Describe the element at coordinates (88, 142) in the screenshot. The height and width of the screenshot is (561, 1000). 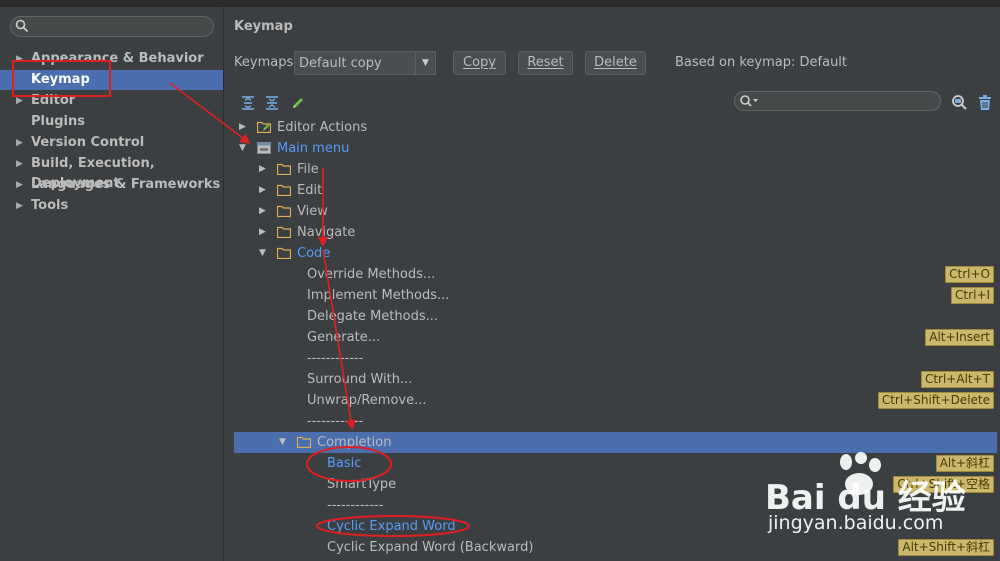
I see `sidebar-item-label: Version Control` at that location.